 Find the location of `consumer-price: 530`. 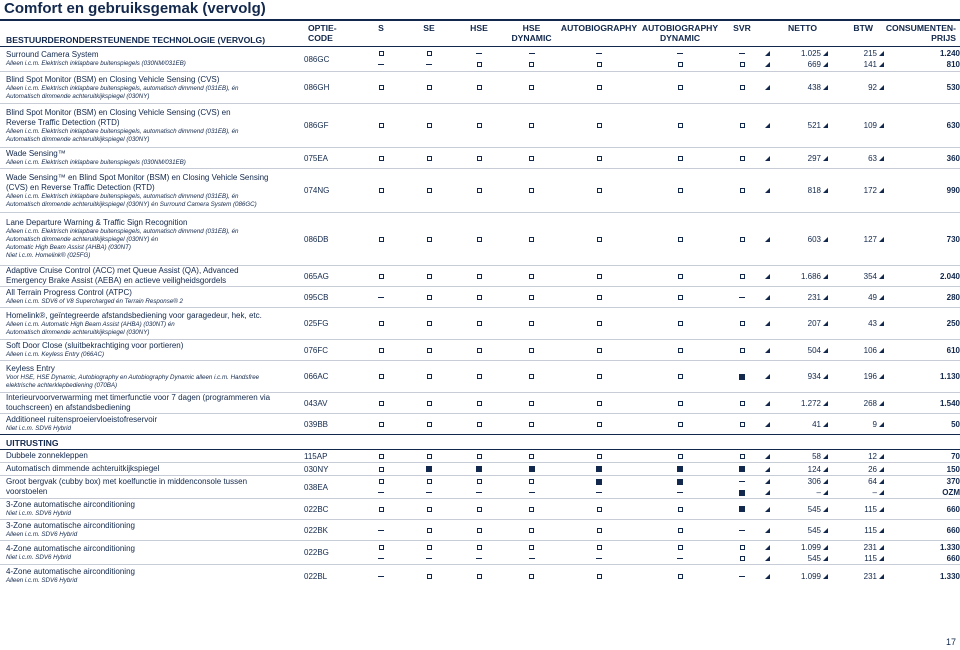

consumer-price: 530 is located at coordinates (918, 87).